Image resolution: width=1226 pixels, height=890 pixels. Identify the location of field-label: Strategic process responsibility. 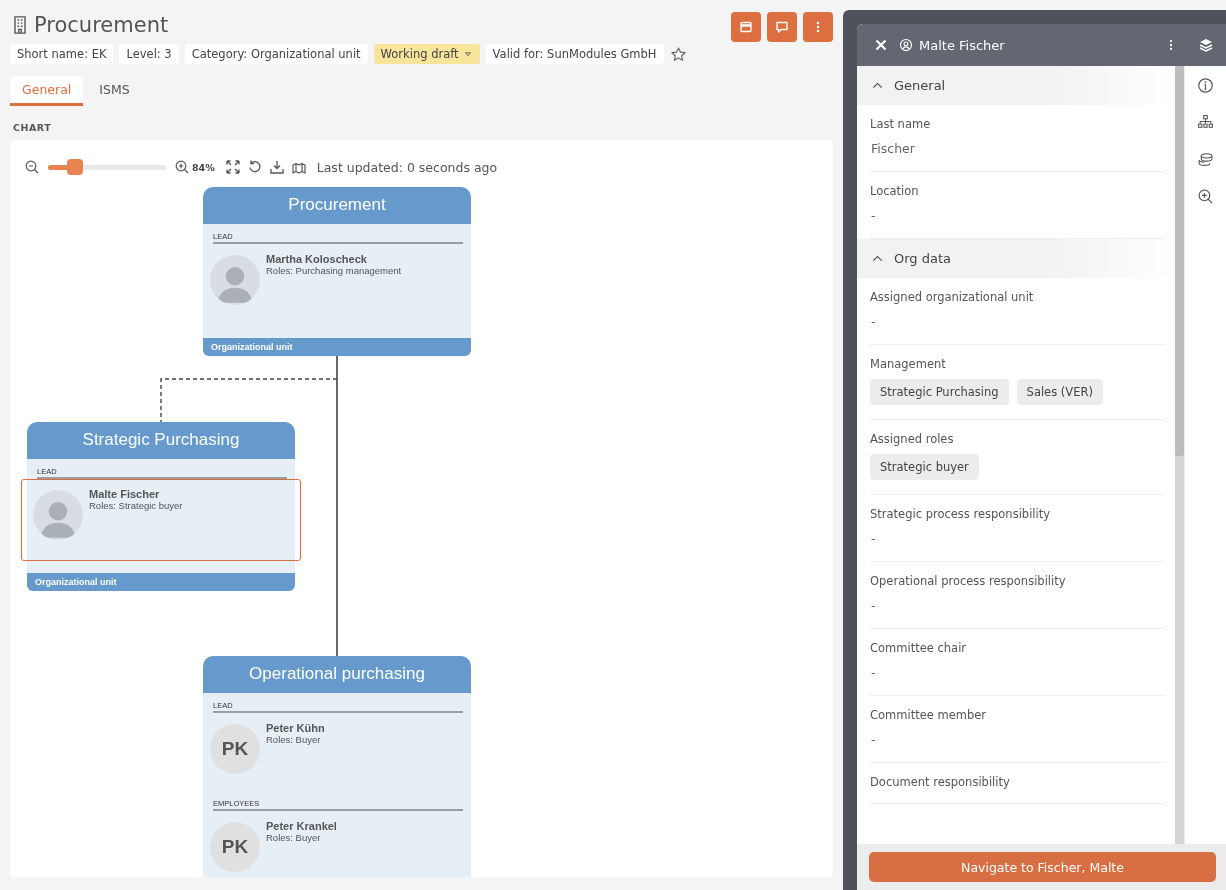
(961, 514).